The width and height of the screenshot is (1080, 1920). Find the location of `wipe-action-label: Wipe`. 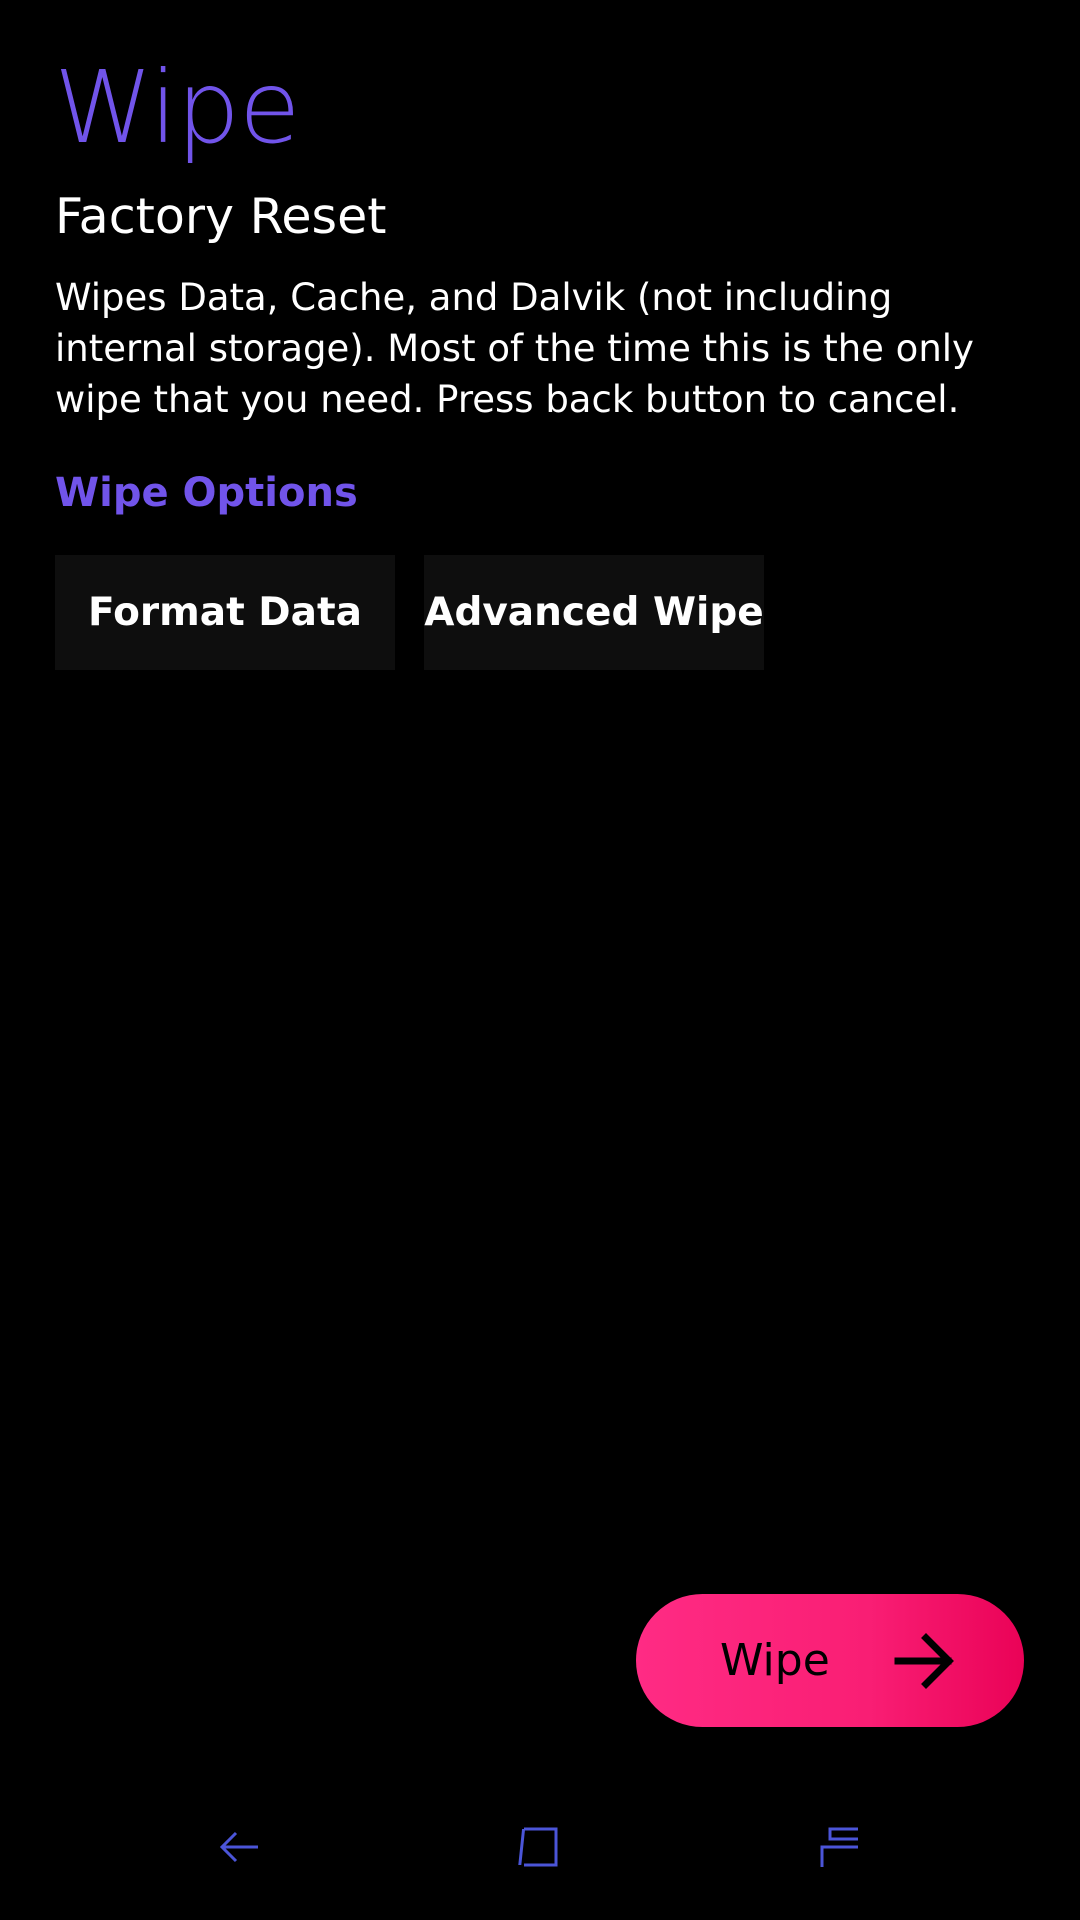

wipe-action-label: Wipe is located at coordinates (775, 1660).